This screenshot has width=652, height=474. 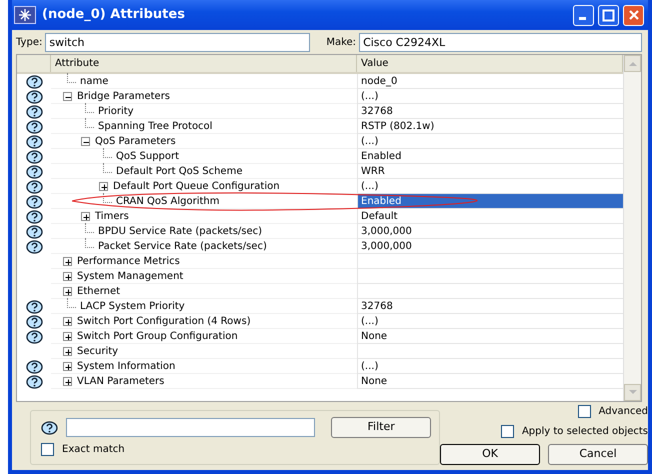 What do you see at coordinates (116, 111) in the screenshot?
I see `attribute-name: Priority` at bounding box center [116, 111].